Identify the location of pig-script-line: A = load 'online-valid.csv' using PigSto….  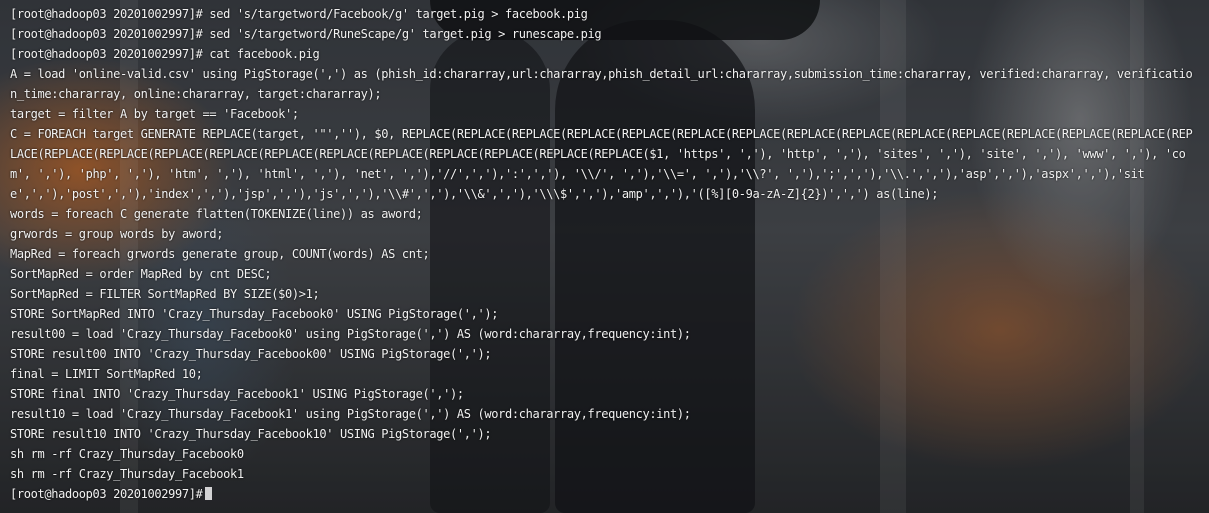
(601, 84).